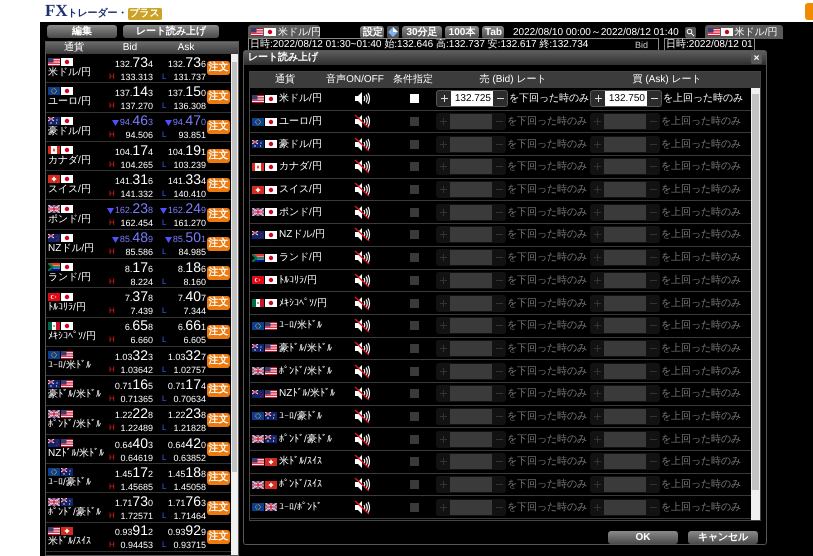  What do you see at coordinates (493, 32) in the screenshot?
I see `tab-button: Tab` at bounding box center [493, 32].